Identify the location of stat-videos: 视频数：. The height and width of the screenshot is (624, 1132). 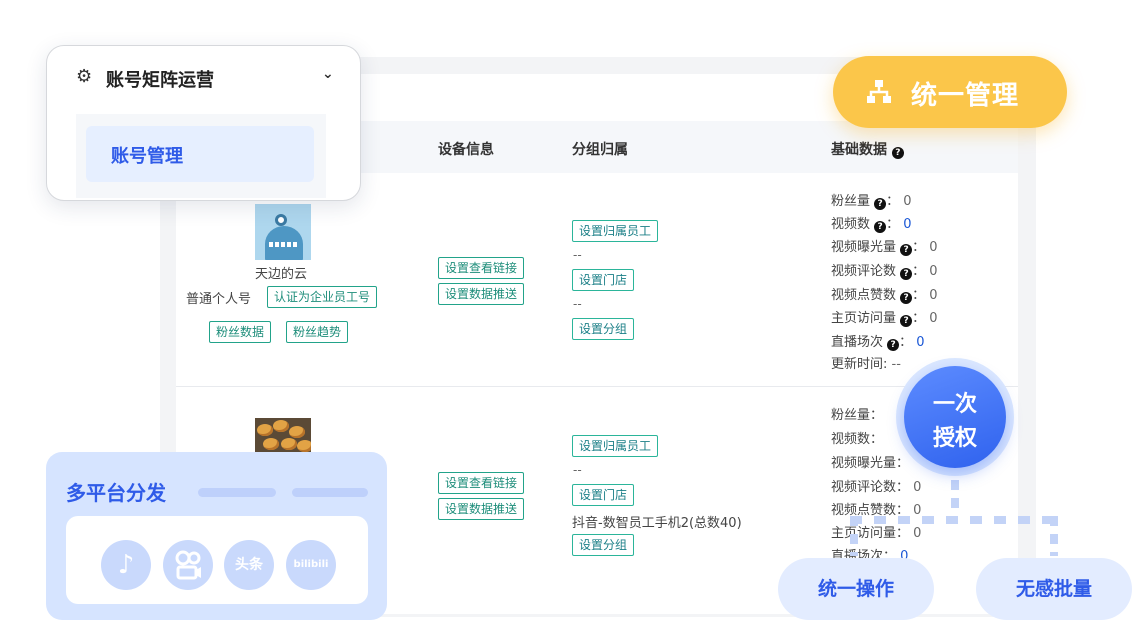
(857, 439).